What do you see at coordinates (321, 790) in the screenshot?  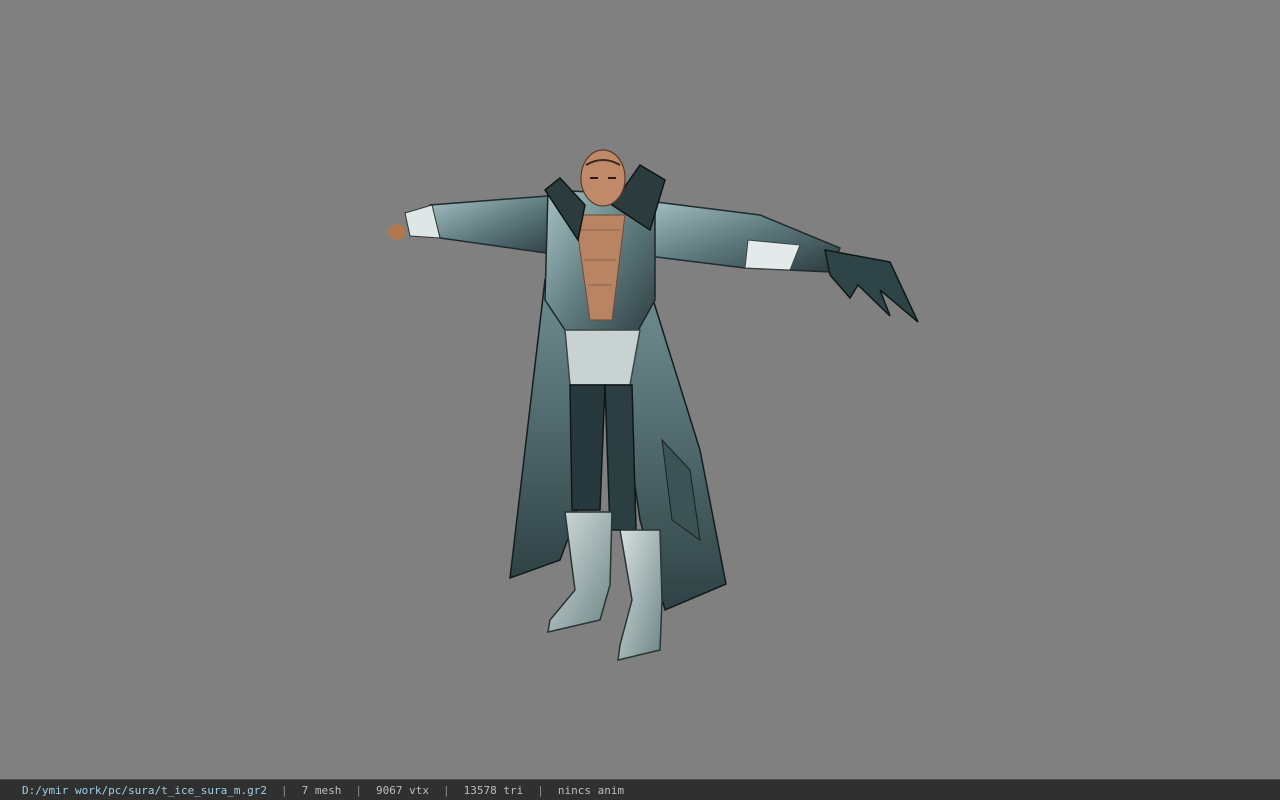 I see `mesh-count: 7 mesh` at bounding box center [321, 790].